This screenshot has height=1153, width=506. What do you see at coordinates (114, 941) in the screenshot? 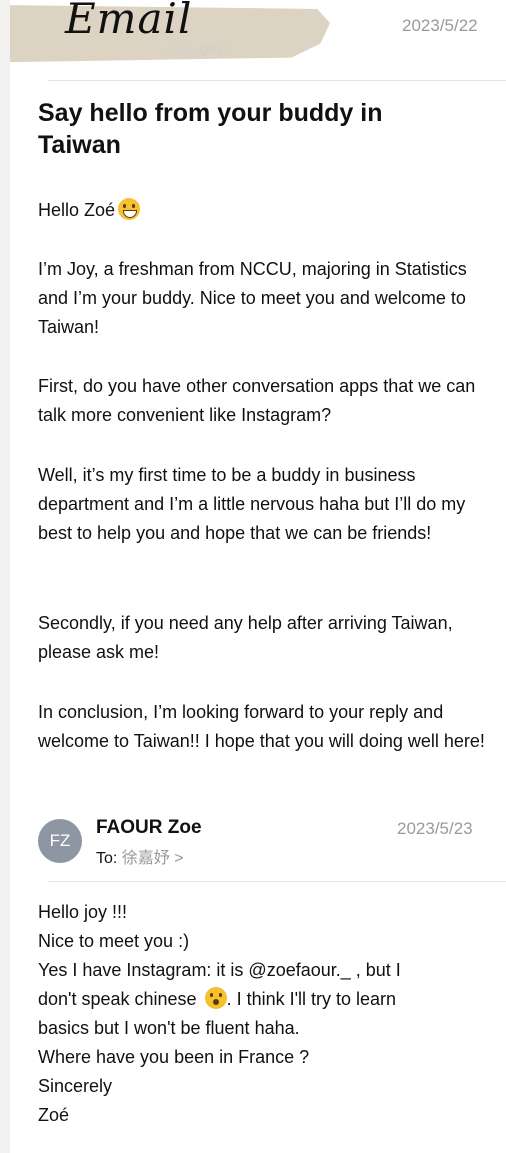
I see `reply-line: Nice to meet you :)` at bounding box center [114, 941].